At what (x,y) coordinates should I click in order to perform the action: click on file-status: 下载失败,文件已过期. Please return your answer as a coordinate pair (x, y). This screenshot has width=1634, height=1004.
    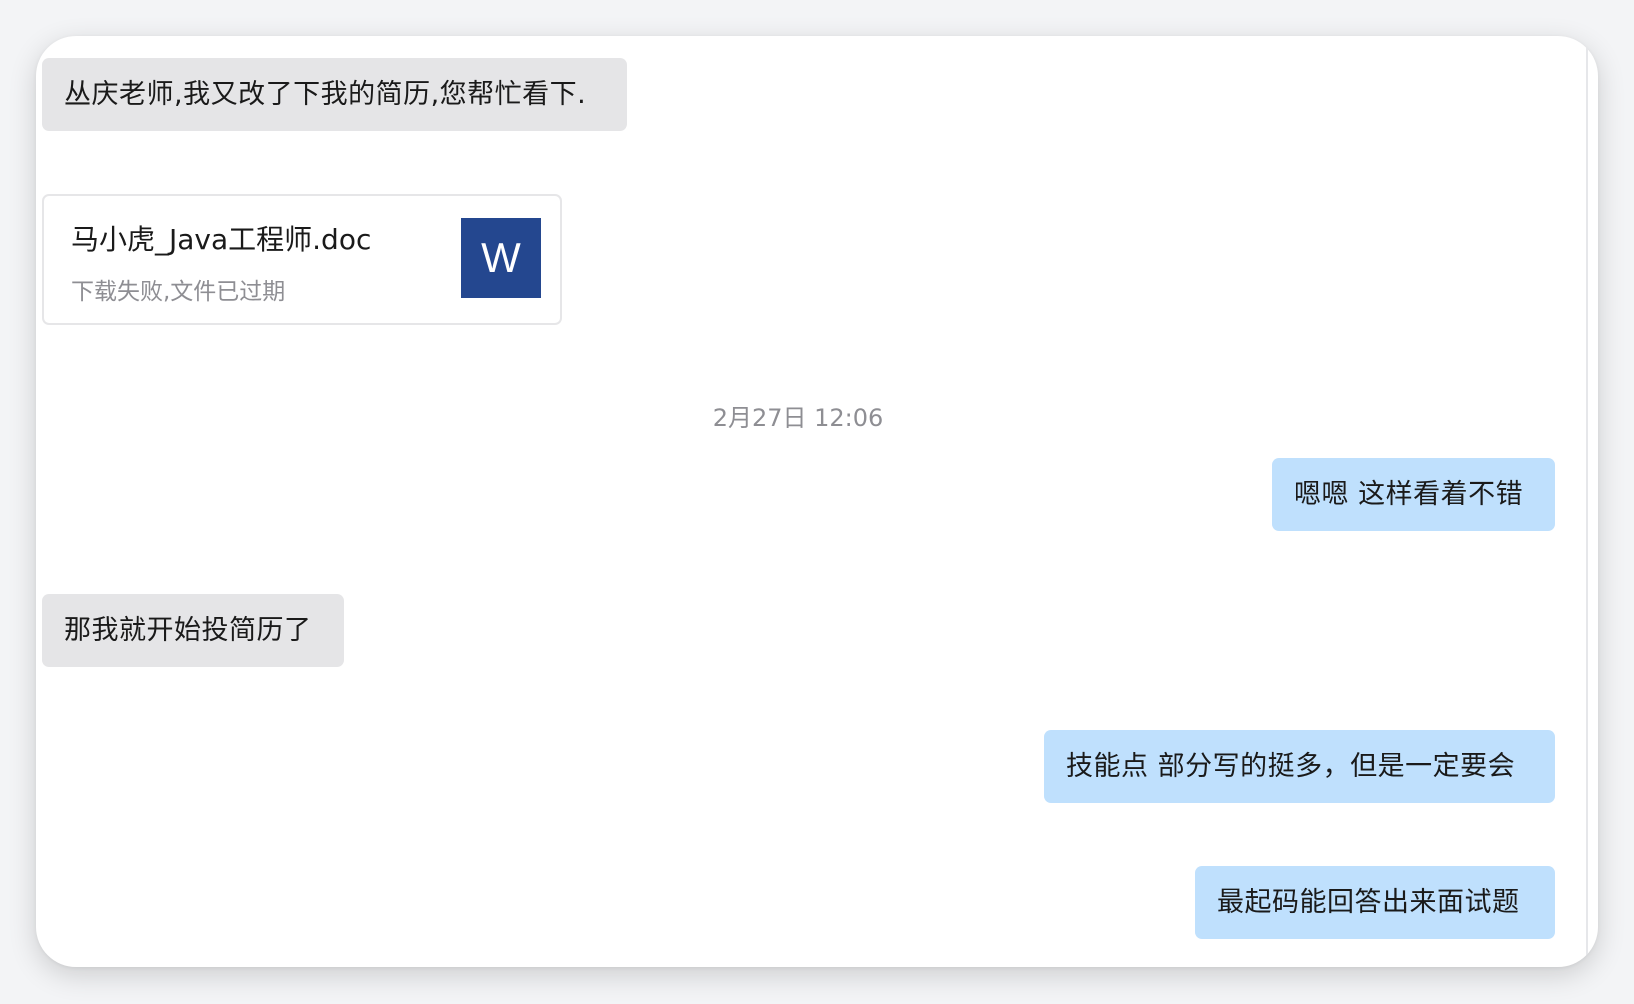
    Looking at the image, I should click on (178, 292).